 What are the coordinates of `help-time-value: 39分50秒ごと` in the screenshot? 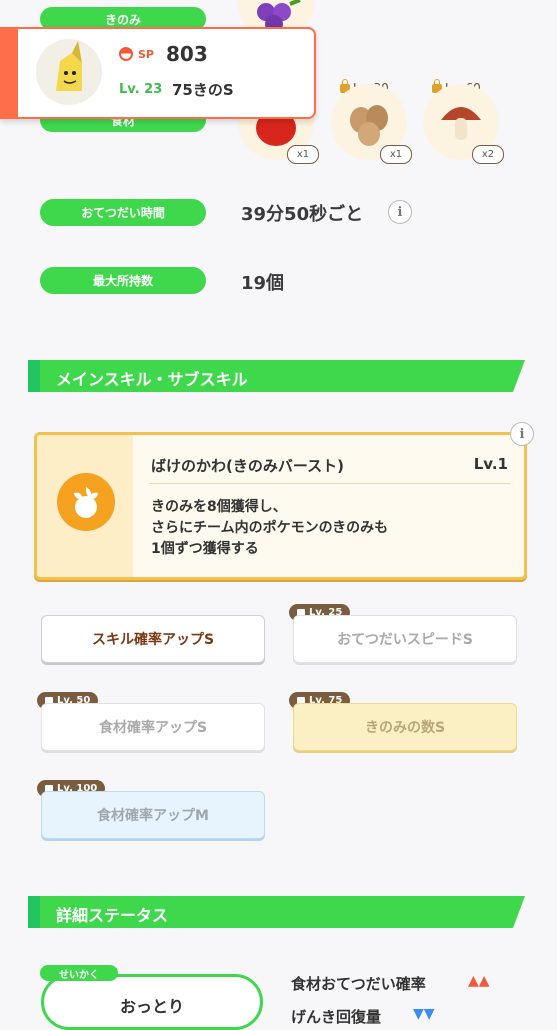 It's located at (302, 214).